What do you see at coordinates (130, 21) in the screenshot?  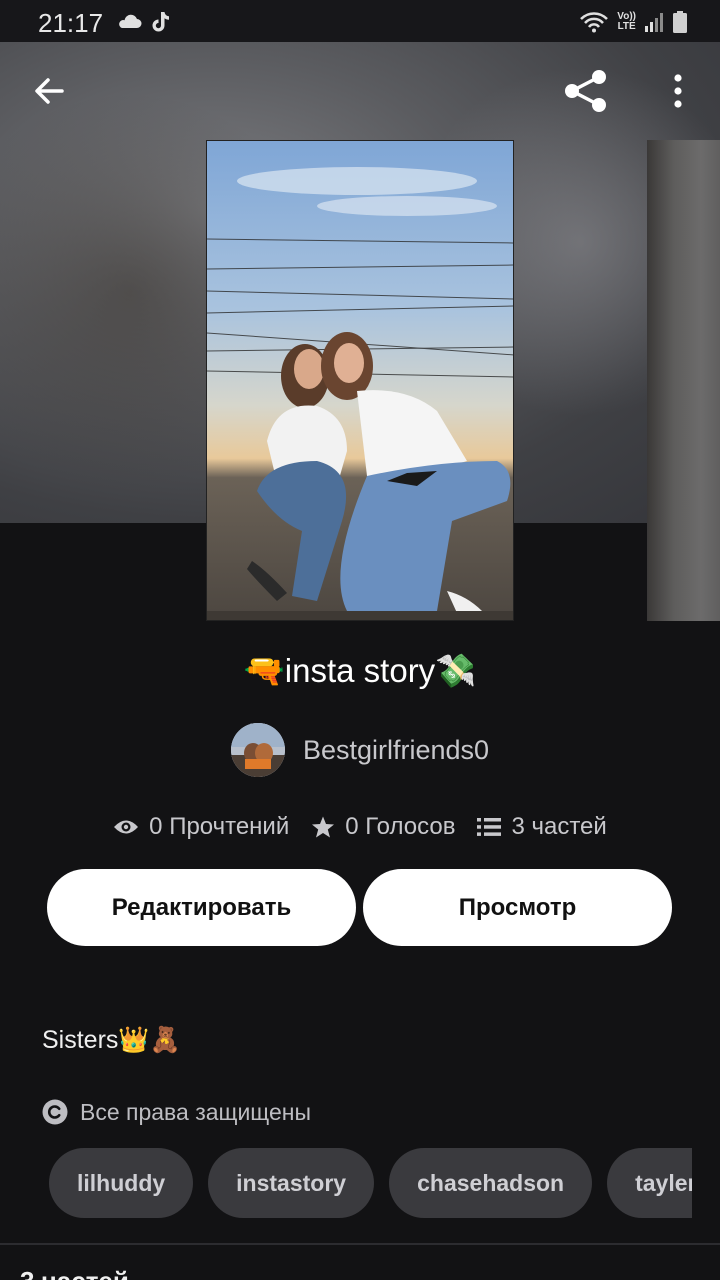 I see `cloud-icon` at bounding box center [130, 21].